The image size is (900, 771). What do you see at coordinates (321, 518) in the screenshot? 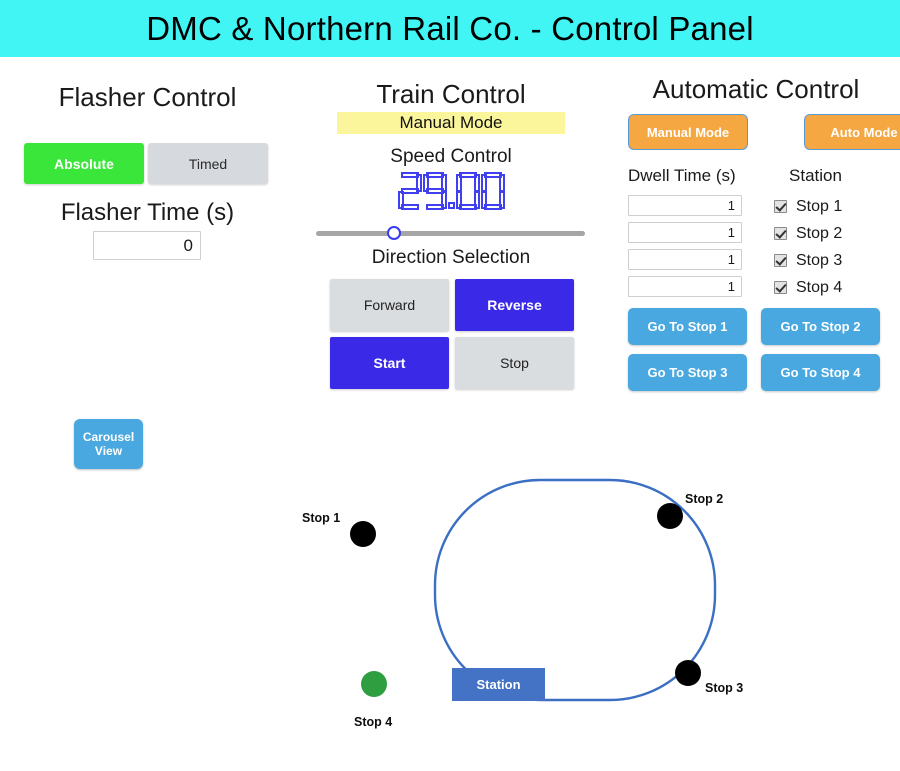
I see `stop-1-label: Stop 1` at bounding box center [321, 518].